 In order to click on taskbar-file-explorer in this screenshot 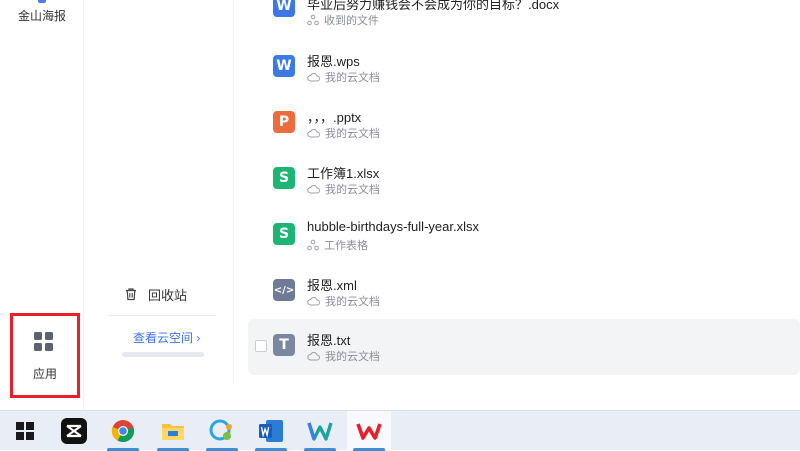, I will do `click(173, 431)`.